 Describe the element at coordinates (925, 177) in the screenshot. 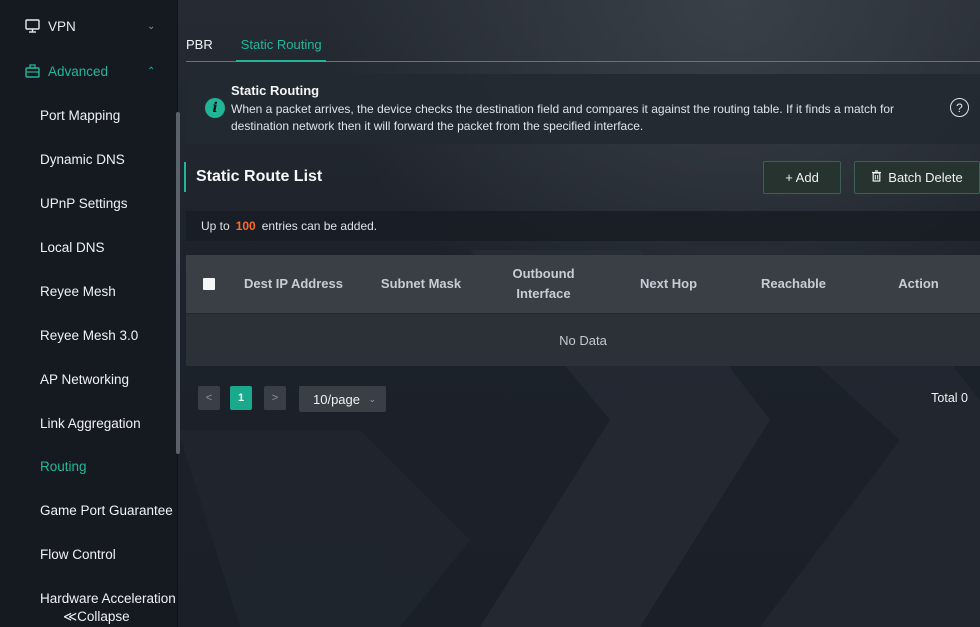

I see `batch-delete-label: Batch Delete` at that location.